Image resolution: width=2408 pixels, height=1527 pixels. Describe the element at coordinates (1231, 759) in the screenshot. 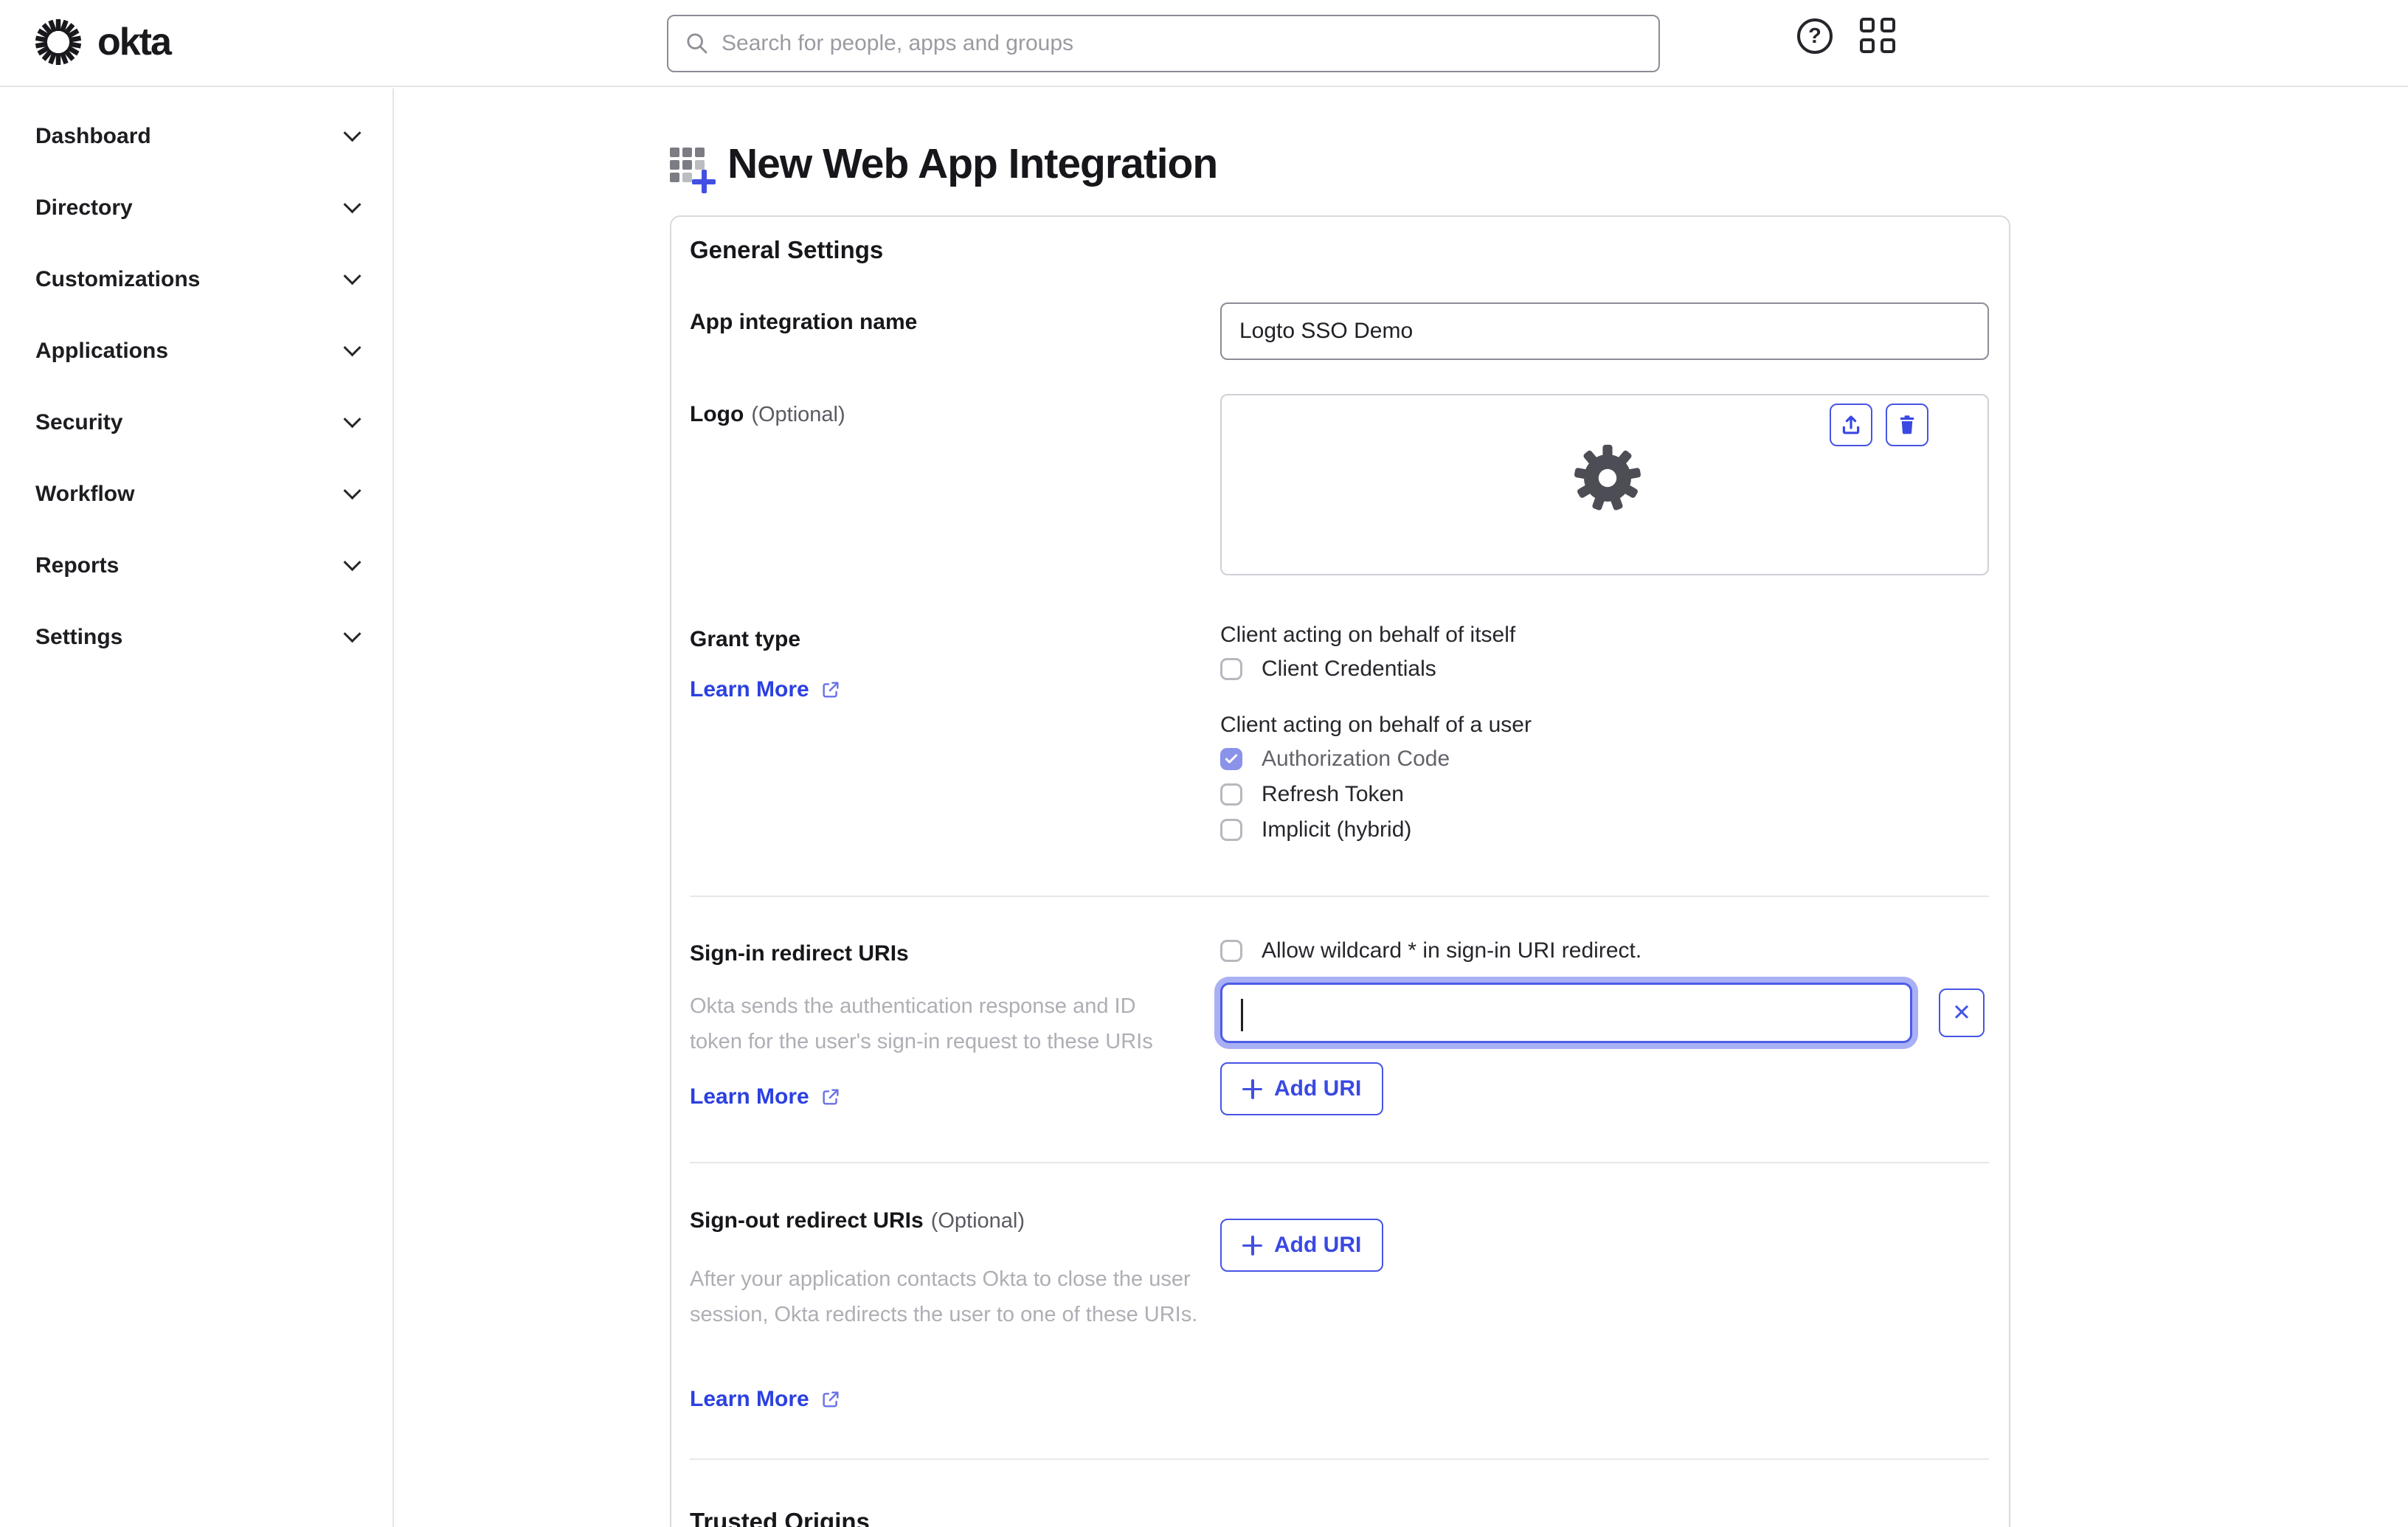

I see `checkbox-checked-icon` at that location.